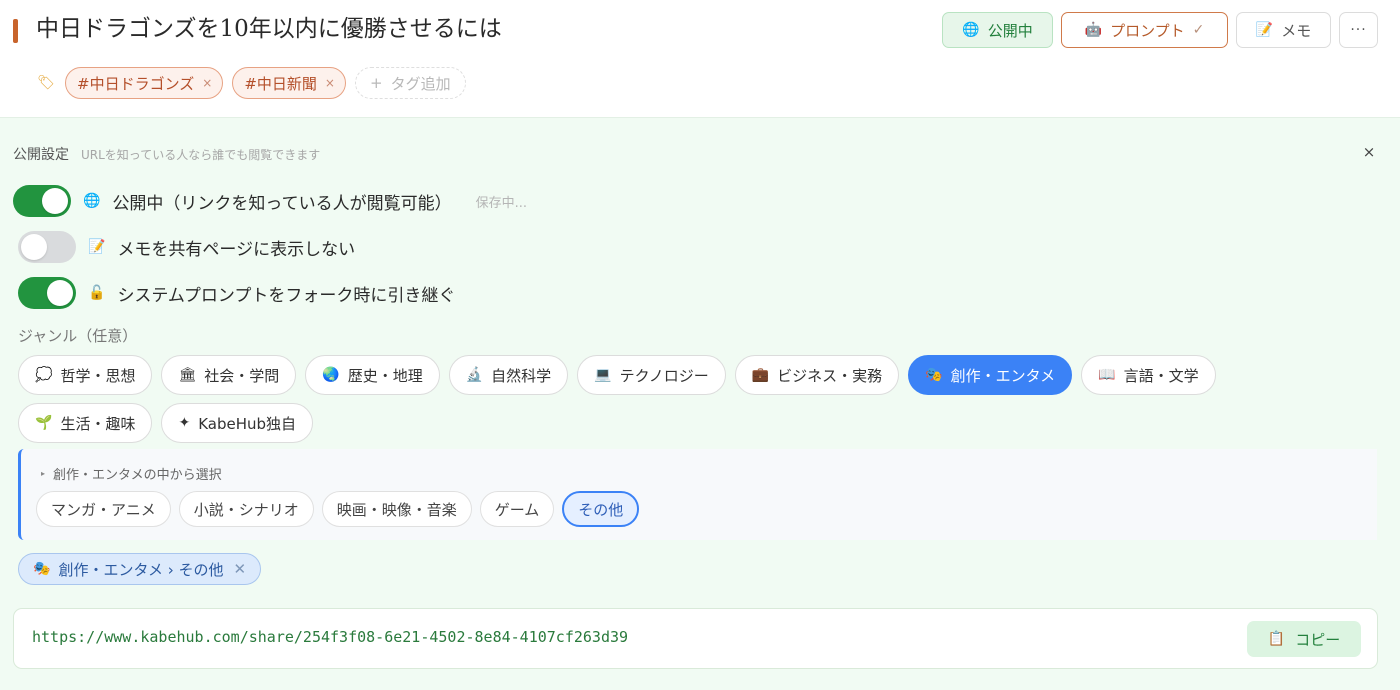 This screenshot has height=690, width=1400. Describe the element at coordinates (1276, 639) in the screenshot. I see `clipboard-icon: 📋` at that location.